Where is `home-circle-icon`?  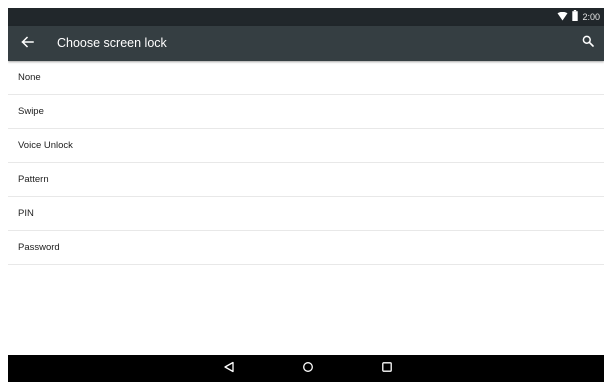 home-circle-icon is located at coordinates (308, 369).